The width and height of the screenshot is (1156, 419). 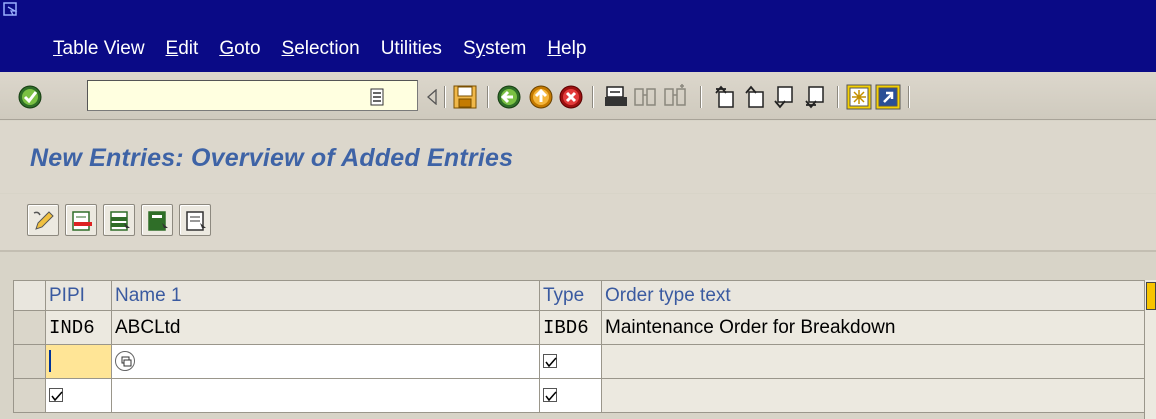 What do you see at coordinates (874, 295) in the screenshot?
I see `column-header-order-type-text: Order type text` at bounding box center [874, 295].